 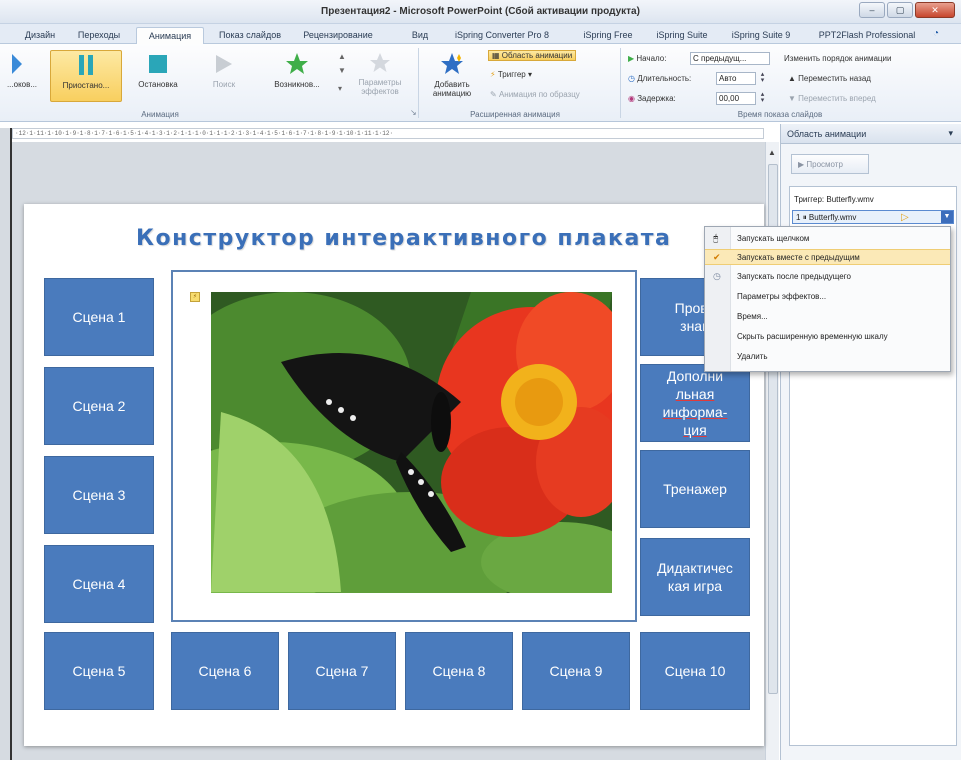 What do you see at coordinates (40, 35) in the screenshot?
I see `tab-design: Дизайн` at bounding box center [40, 35].